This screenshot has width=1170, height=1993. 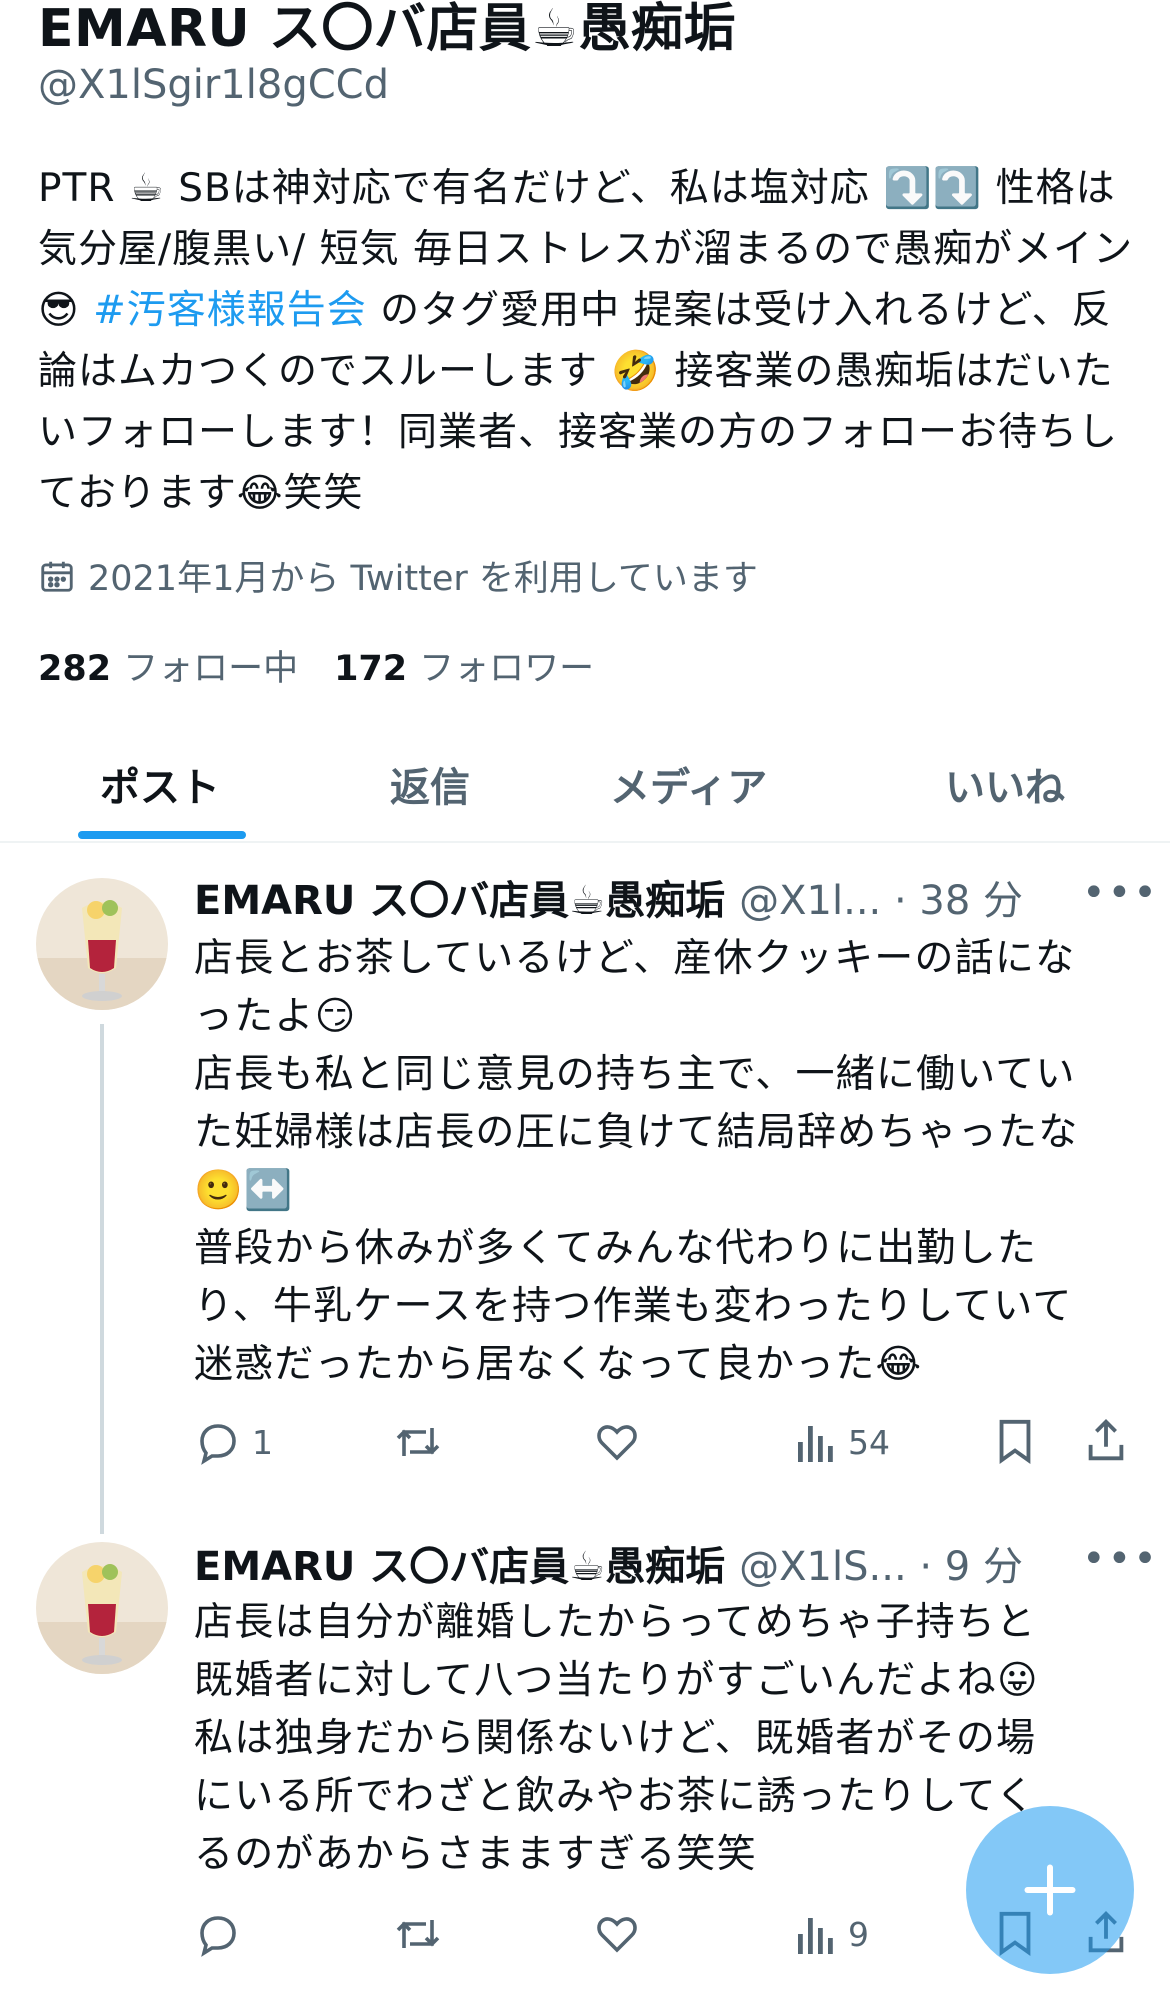 I want to click on tweet-header: EMARU ス〇バ店員☕愚痴垢 @X1l... · 38 分, so click(x=608, y=897).